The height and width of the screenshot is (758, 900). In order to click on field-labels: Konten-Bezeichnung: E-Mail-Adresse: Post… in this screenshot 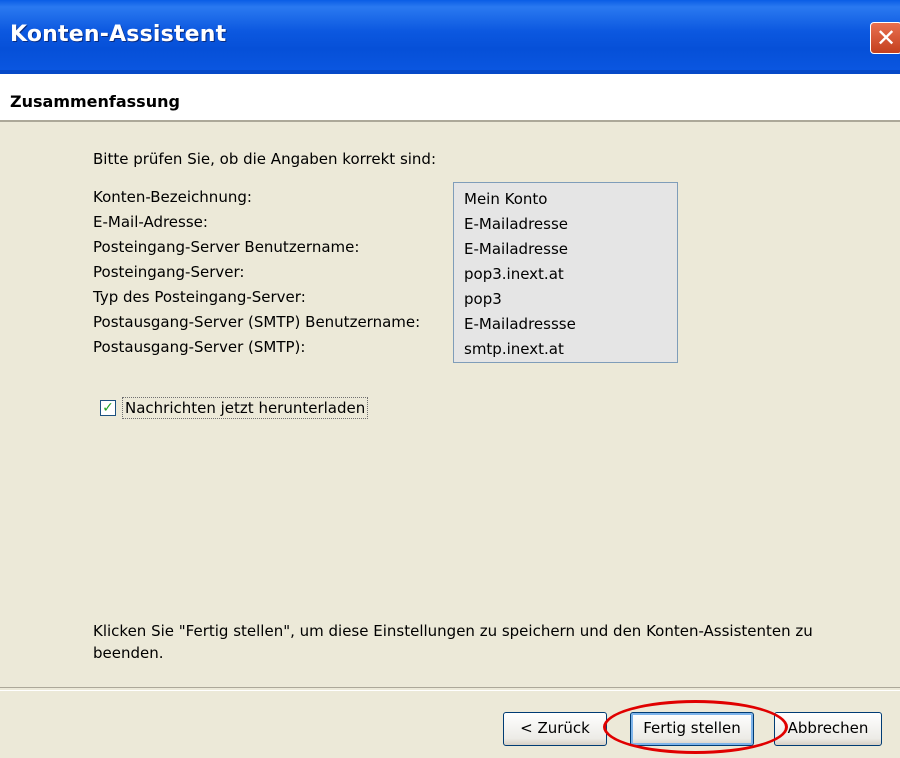, I will do `click(256, 274)`.